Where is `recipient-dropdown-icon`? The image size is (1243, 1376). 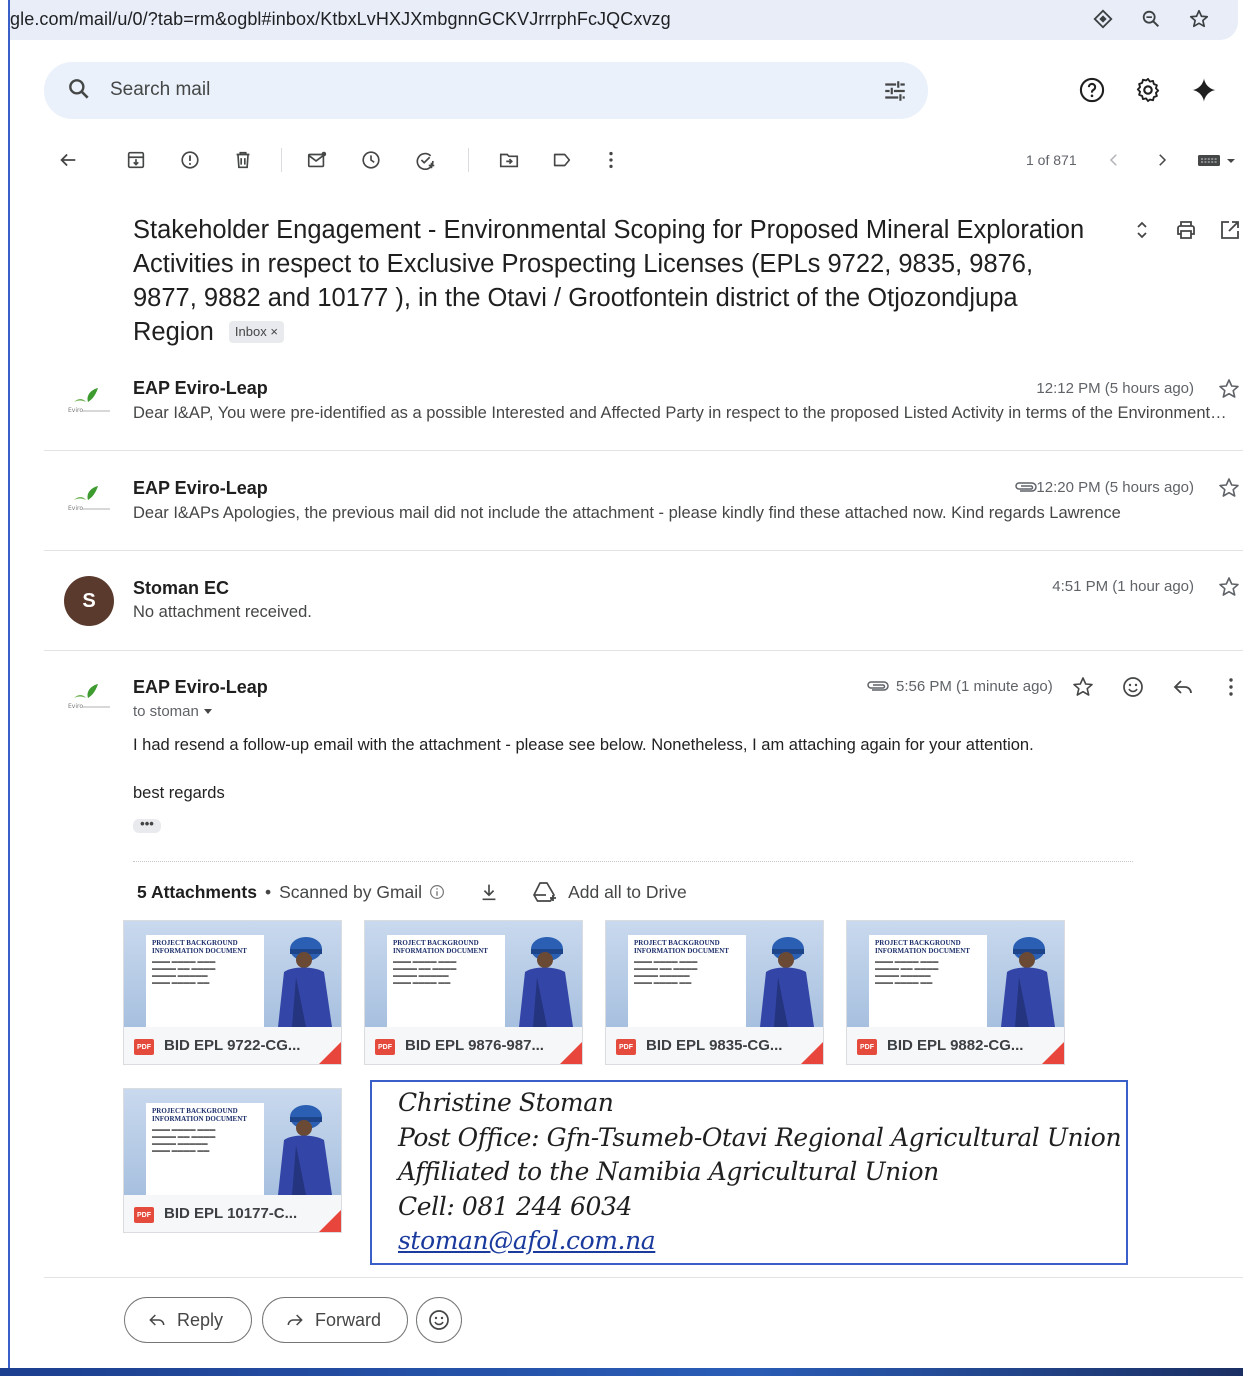
recipient-dropdown-icon is located at coordinates (208, 712).